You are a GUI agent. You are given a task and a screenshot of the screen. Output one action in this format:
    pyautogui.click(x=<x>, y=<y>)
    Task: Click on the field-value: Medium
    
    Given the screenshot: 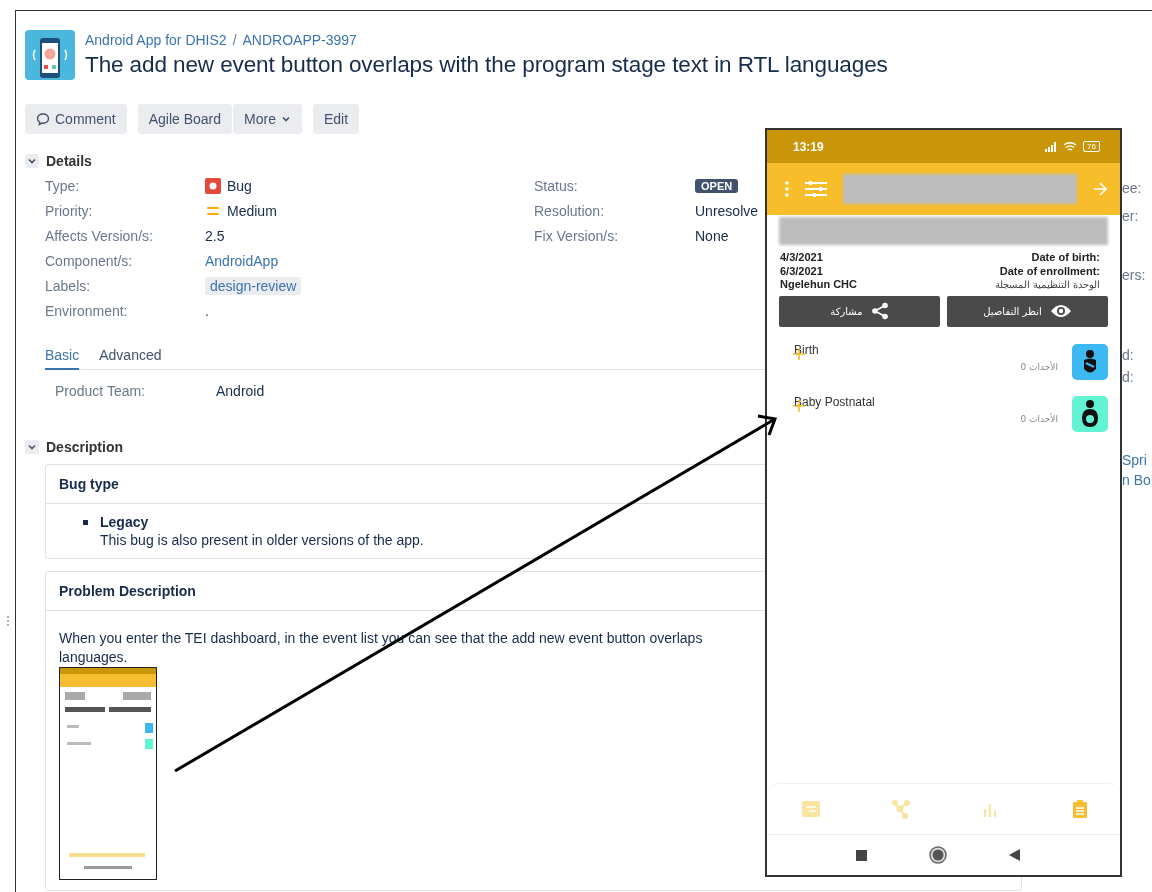 What is the action you would take?
    pyautogui.click(x=252, y=210)
    